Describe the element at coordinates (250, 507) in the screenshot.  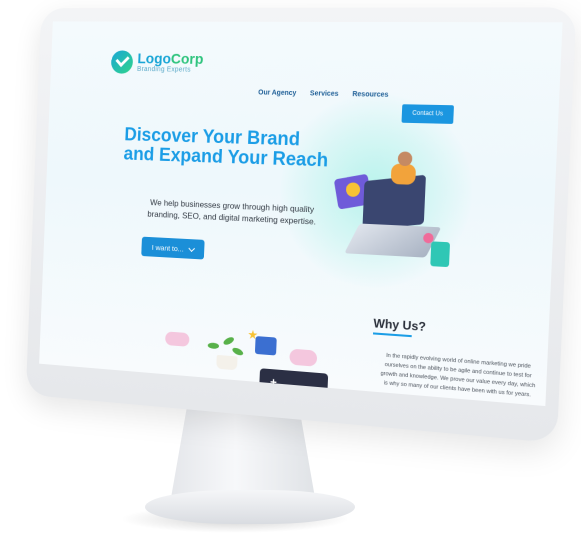
I see `monitor-stand-base` at that location.